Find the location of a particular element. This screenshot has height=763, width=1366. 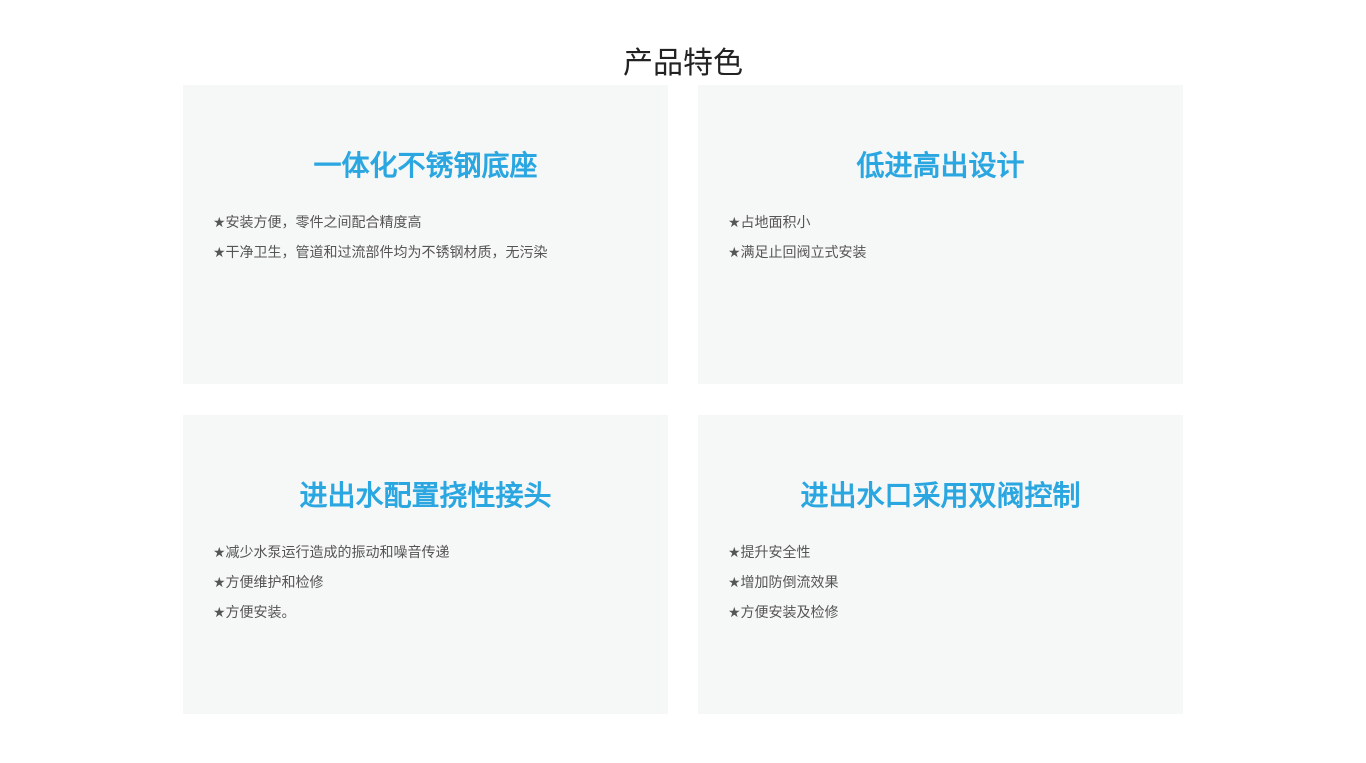

feature-list-item: ★方便安装及检修 is located at coordinates (783, 613).